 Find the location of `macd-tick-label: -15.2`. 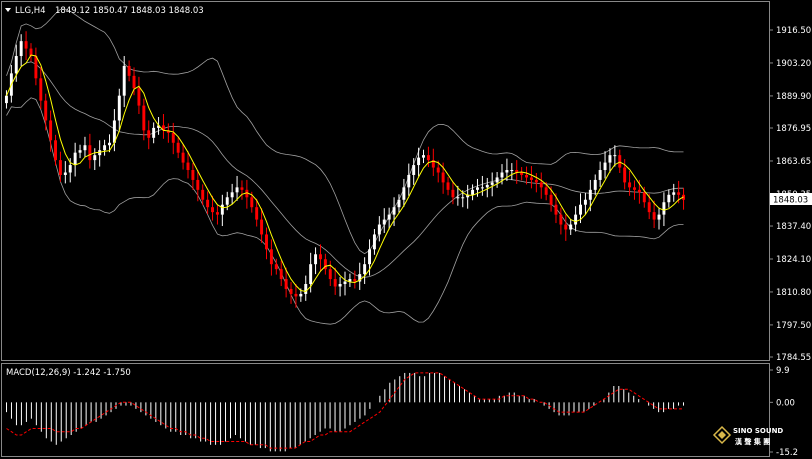

macd-tick-label: -15.2 is located at coordinates (787, 453).